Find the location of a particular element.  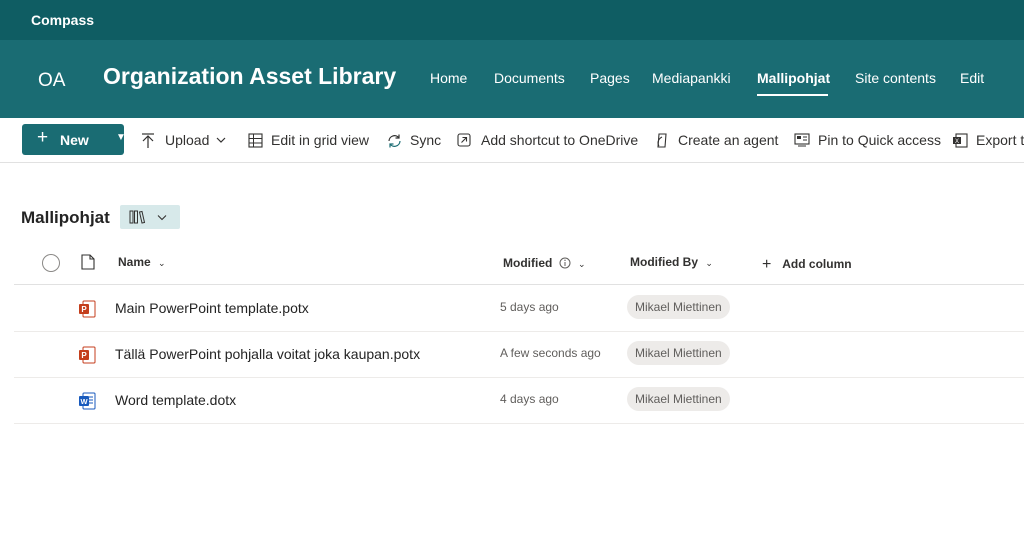

svg-text: X is located at coordinates (957, 142).